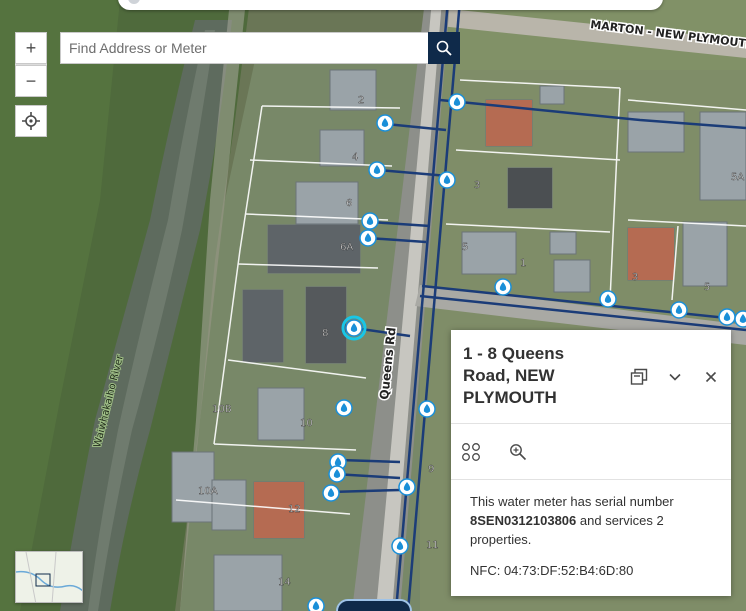 The height and width of the screenshot is (611, 746). What do you see at coordinates (361, 100) in the screenshot?
I see `parcel-label: 2` at bounding box center [361, 100].